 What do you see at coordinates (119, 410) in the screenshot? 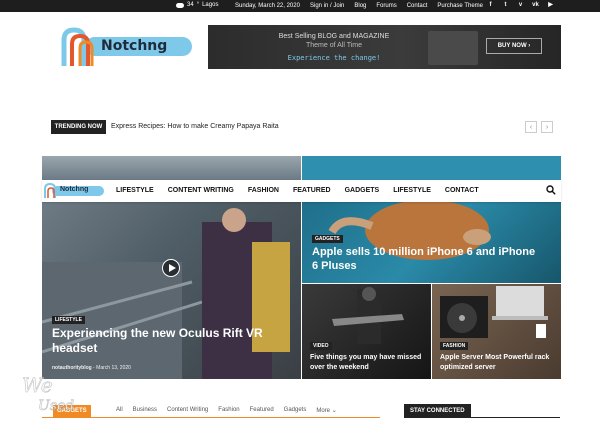
I see `filter-all: All` at bounding box center [119, 410].